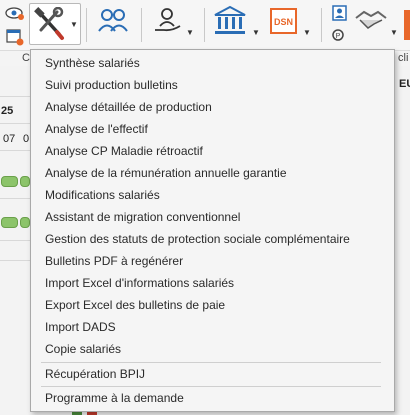 The width and height of the screenshot is (410, 415). What do you see at coordinates (212, 261) in the screenshot?
I see `menu-item-bulletins-pdf-regenerer: Bulletins PDF à regénérer` at bounding box center [212, 261].